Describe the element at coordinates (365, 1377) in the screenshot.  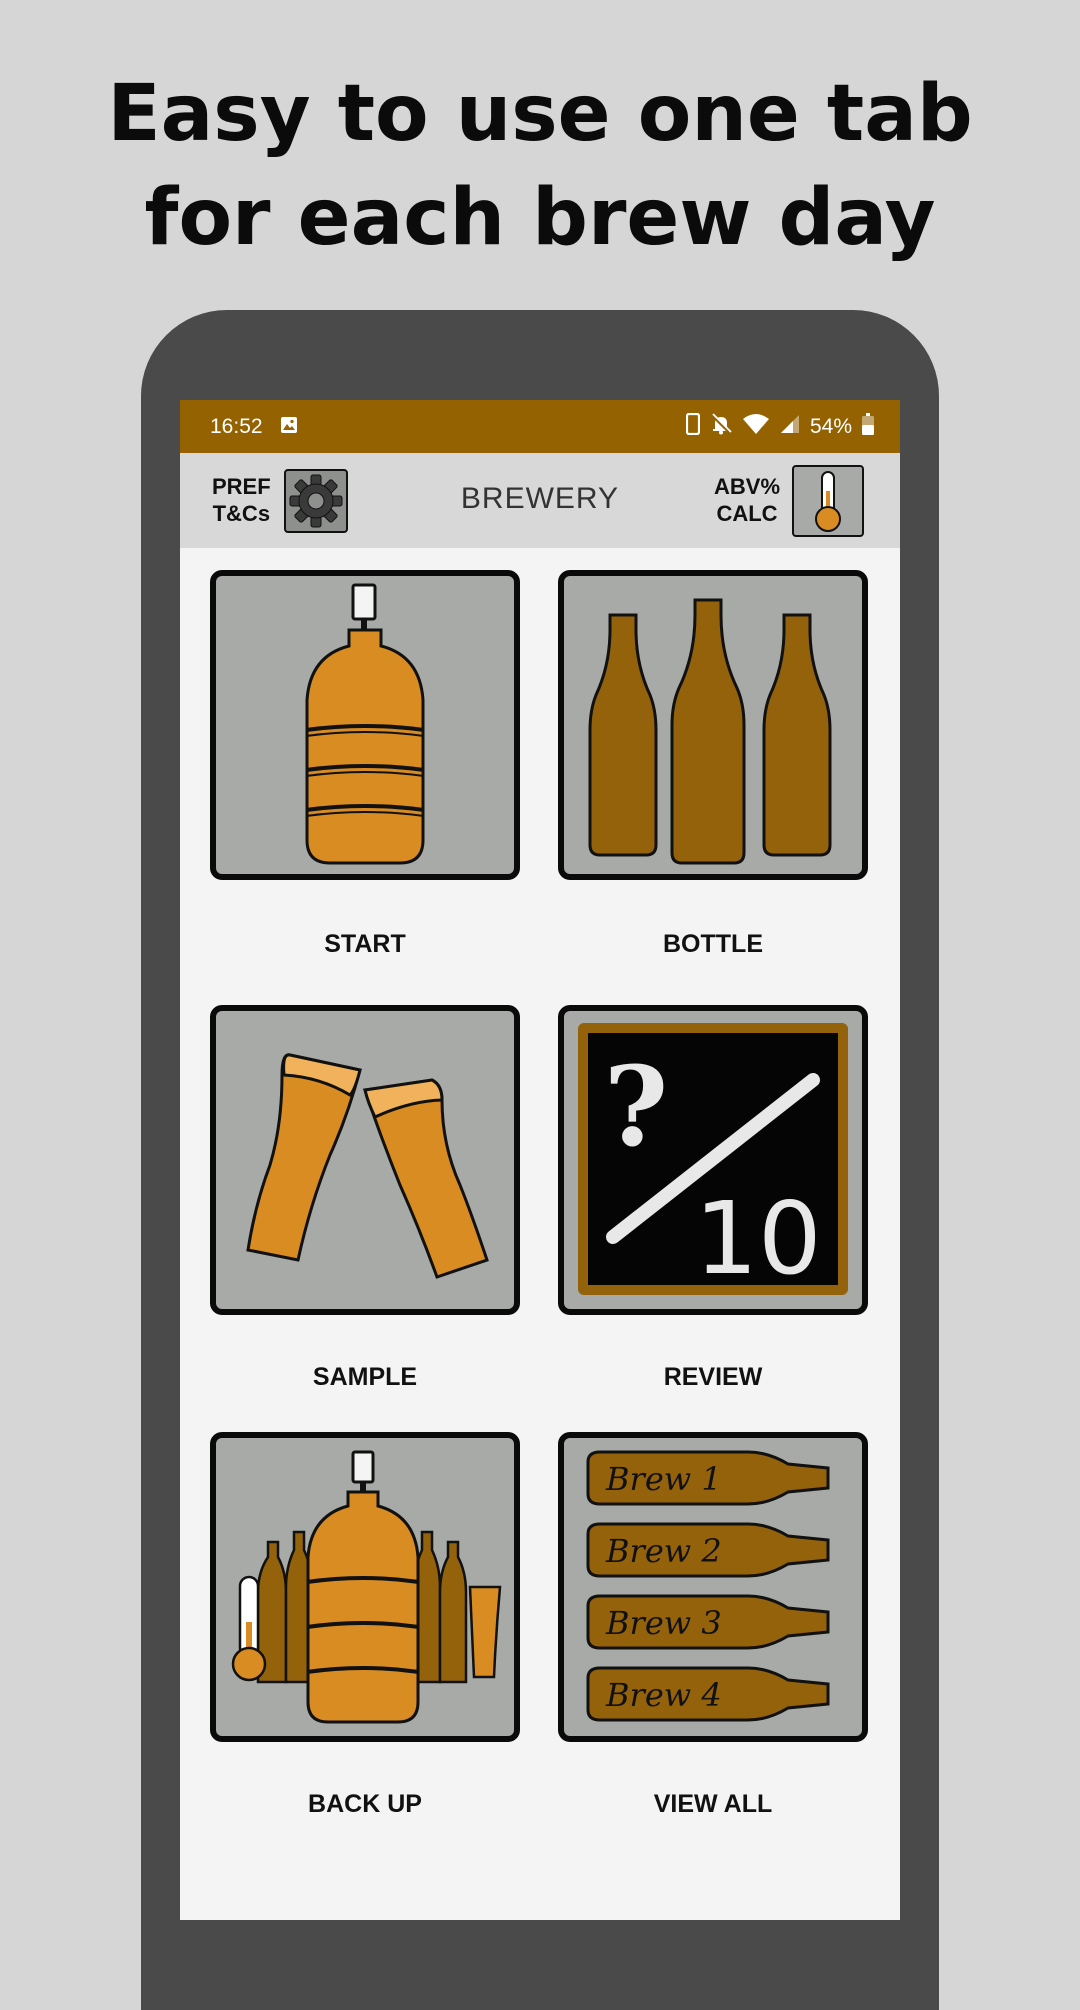
I see `sample-label: SAMPLE` at that location.